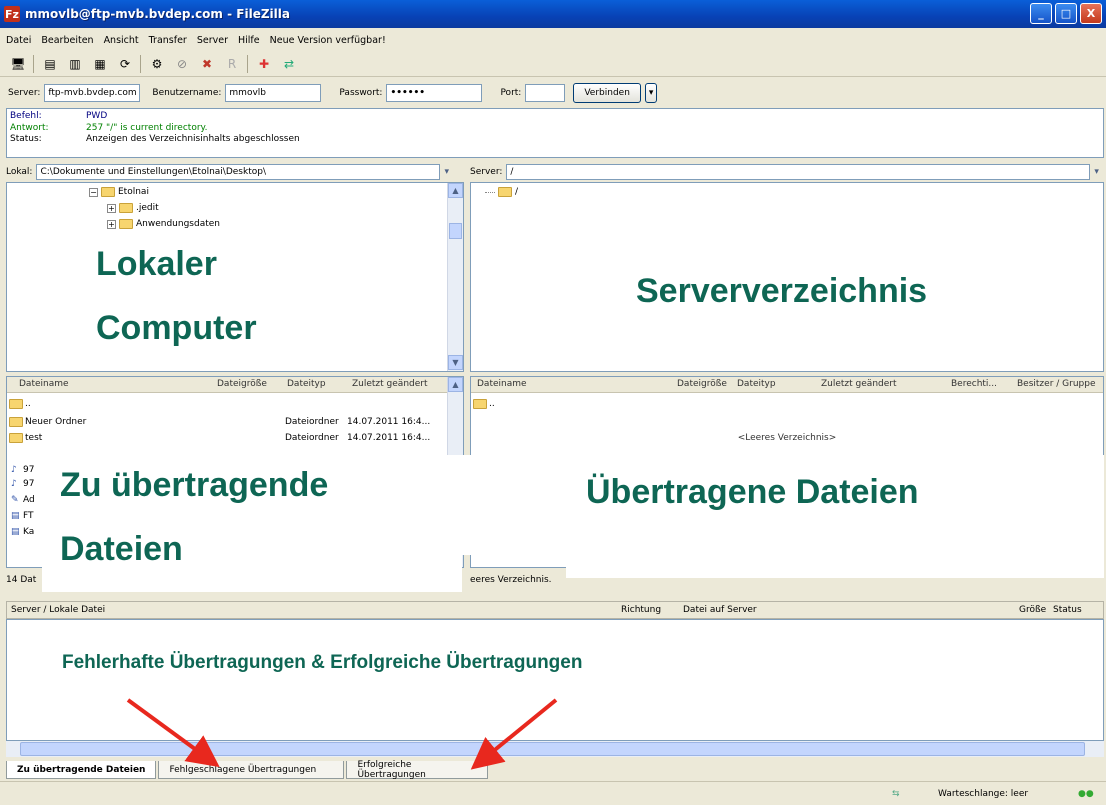 This screenshot has height=805, width=1106. I want to click on annotation-arrows, so click(342, 734).